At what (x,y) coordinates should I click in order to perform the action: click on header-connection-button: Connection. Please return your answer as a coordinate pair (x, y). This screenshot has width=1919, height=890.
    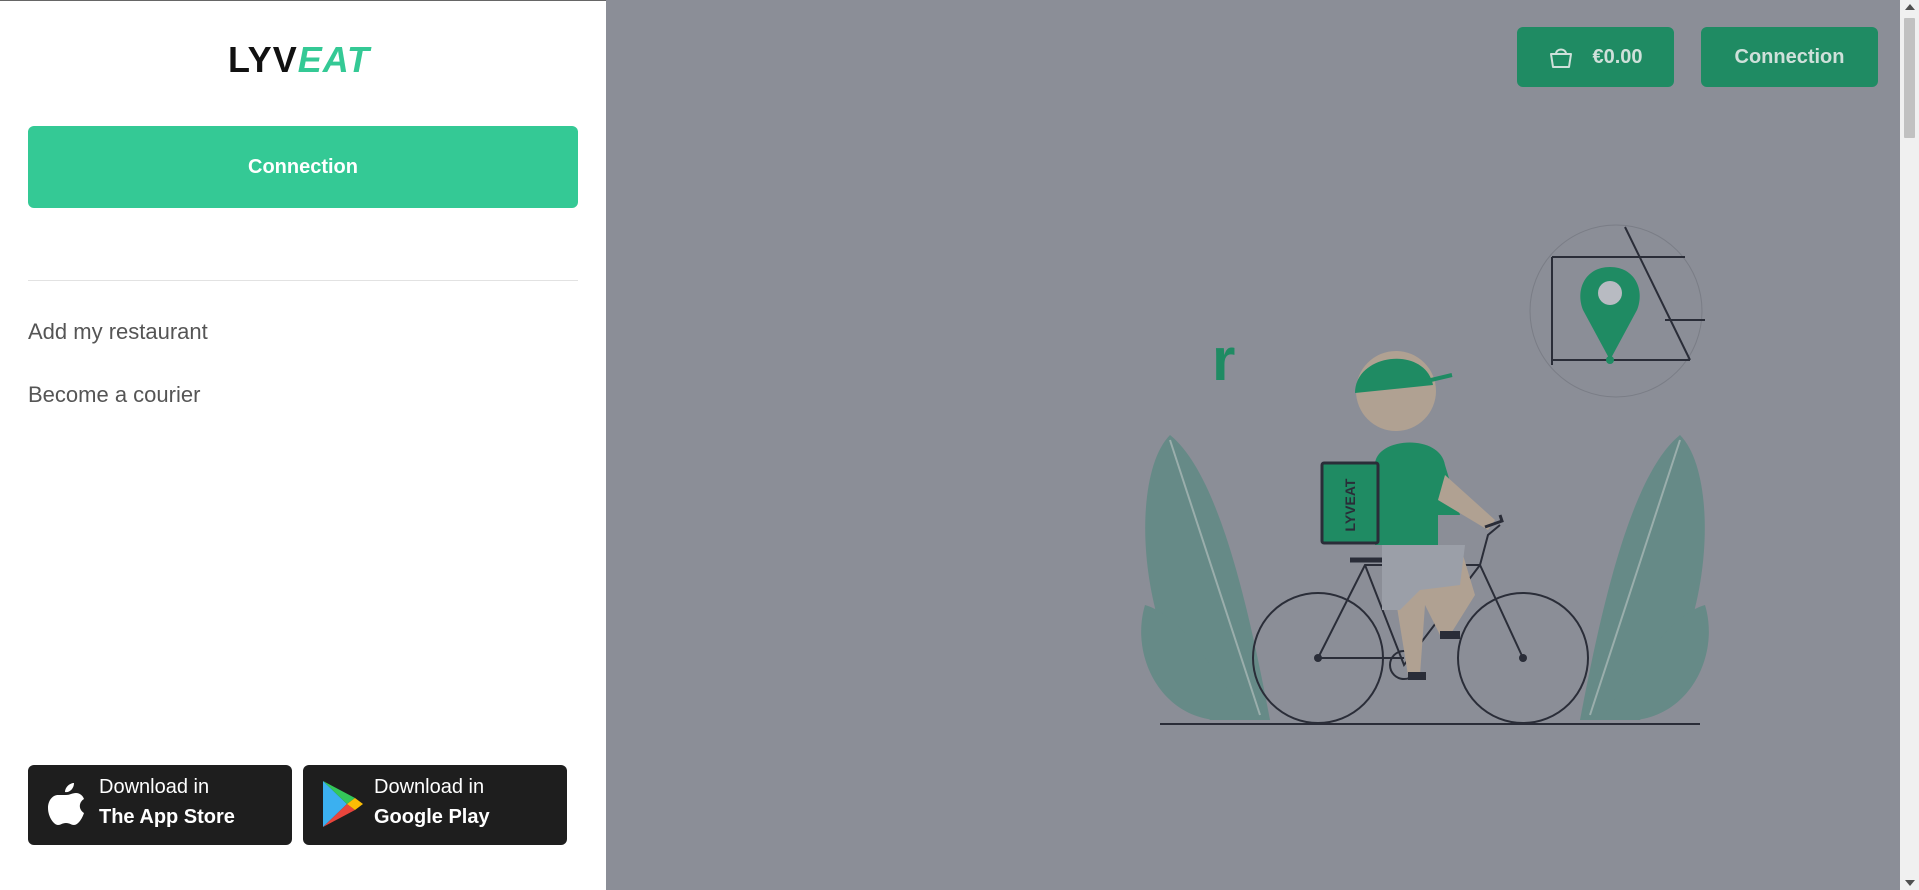
    Looking at the image, I should click on (1789, 57).